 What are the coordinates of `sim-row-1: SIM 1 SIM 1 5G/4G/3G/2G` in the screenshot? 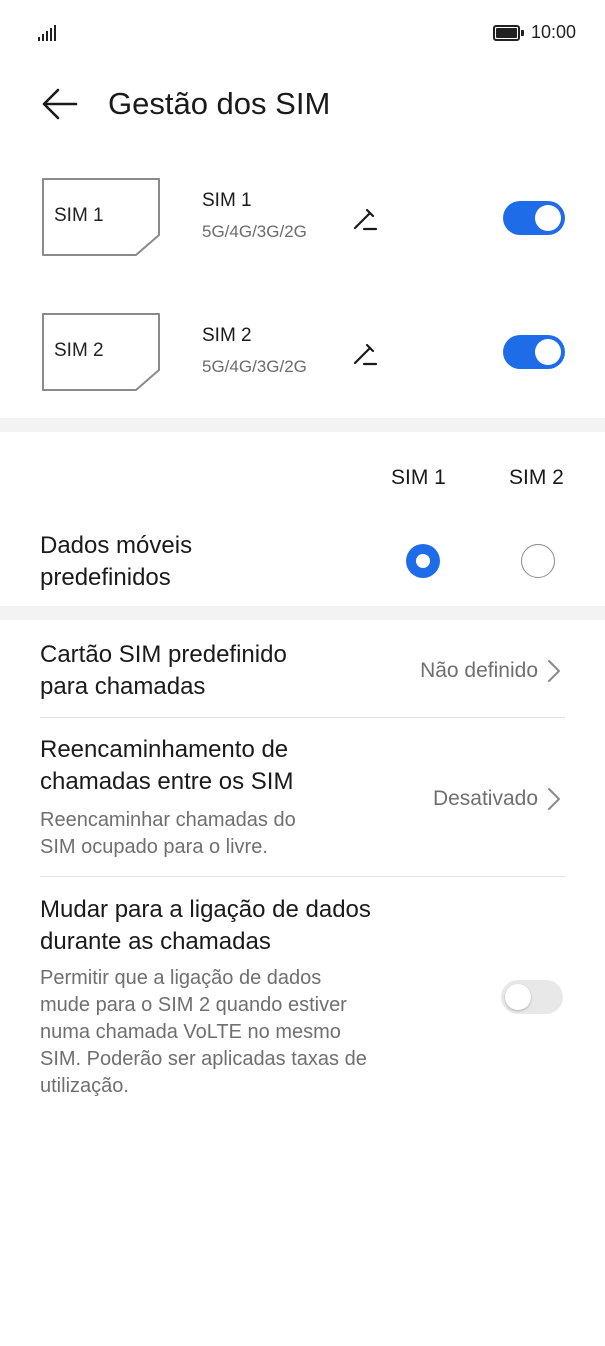 It's located at (302, 221).